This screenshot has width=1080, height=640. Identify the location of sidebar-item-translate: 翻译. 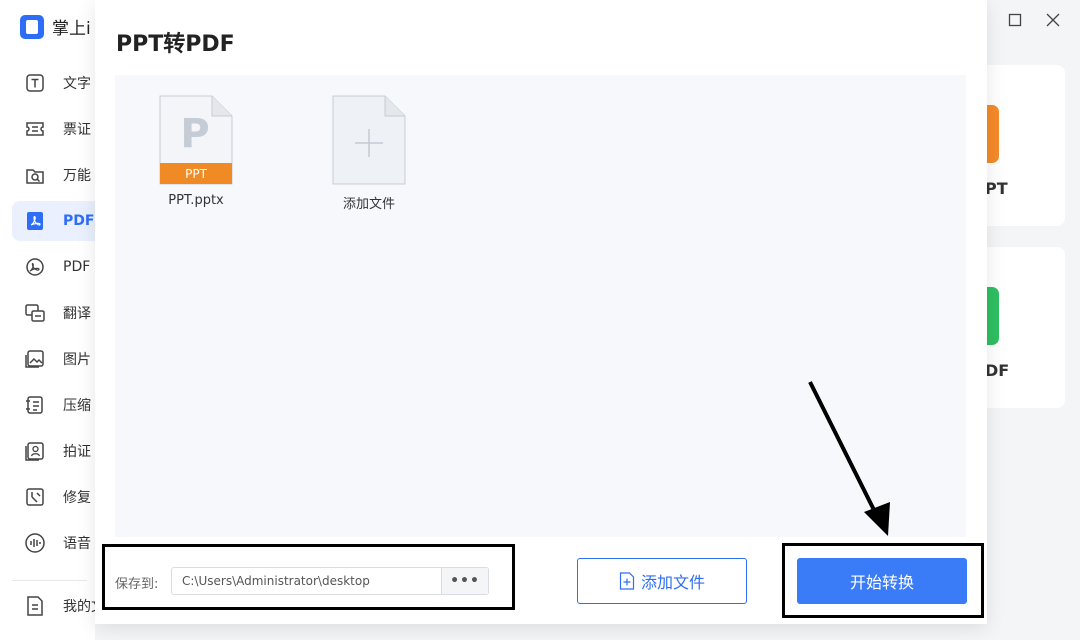
(57, 313).